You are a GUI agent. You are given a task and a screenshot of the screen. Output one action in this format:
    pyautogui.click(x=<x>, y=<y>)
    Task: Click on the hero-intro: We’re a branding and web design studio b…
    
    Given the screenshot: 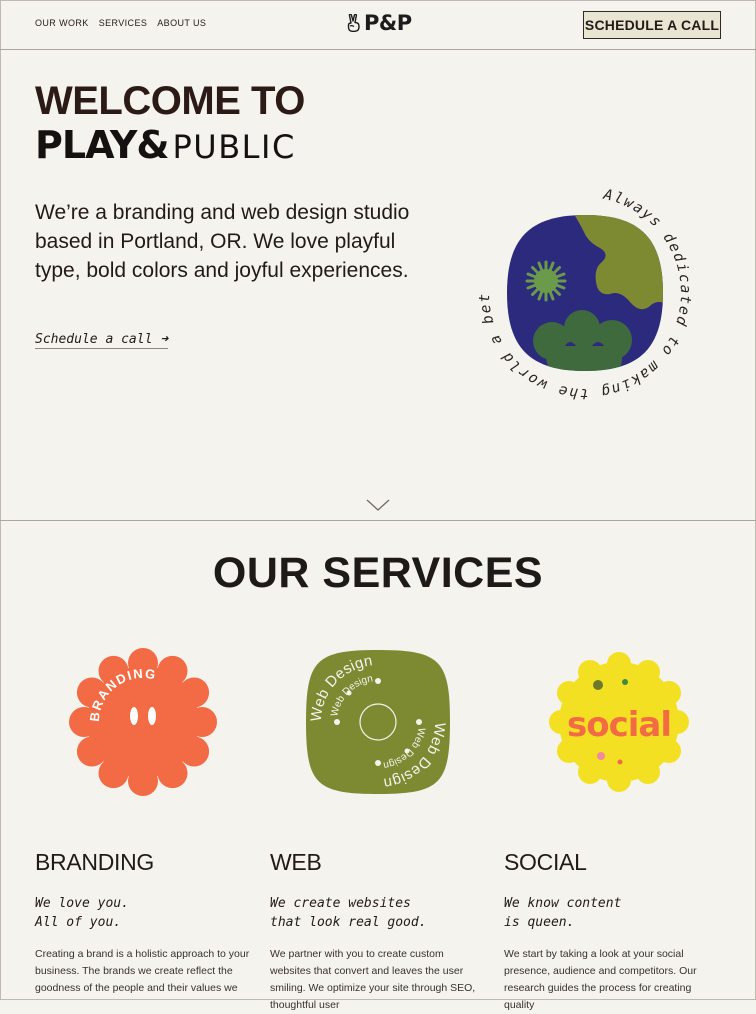 What is the action you would take?
    pyautogui.click(x=222, y=241)
    